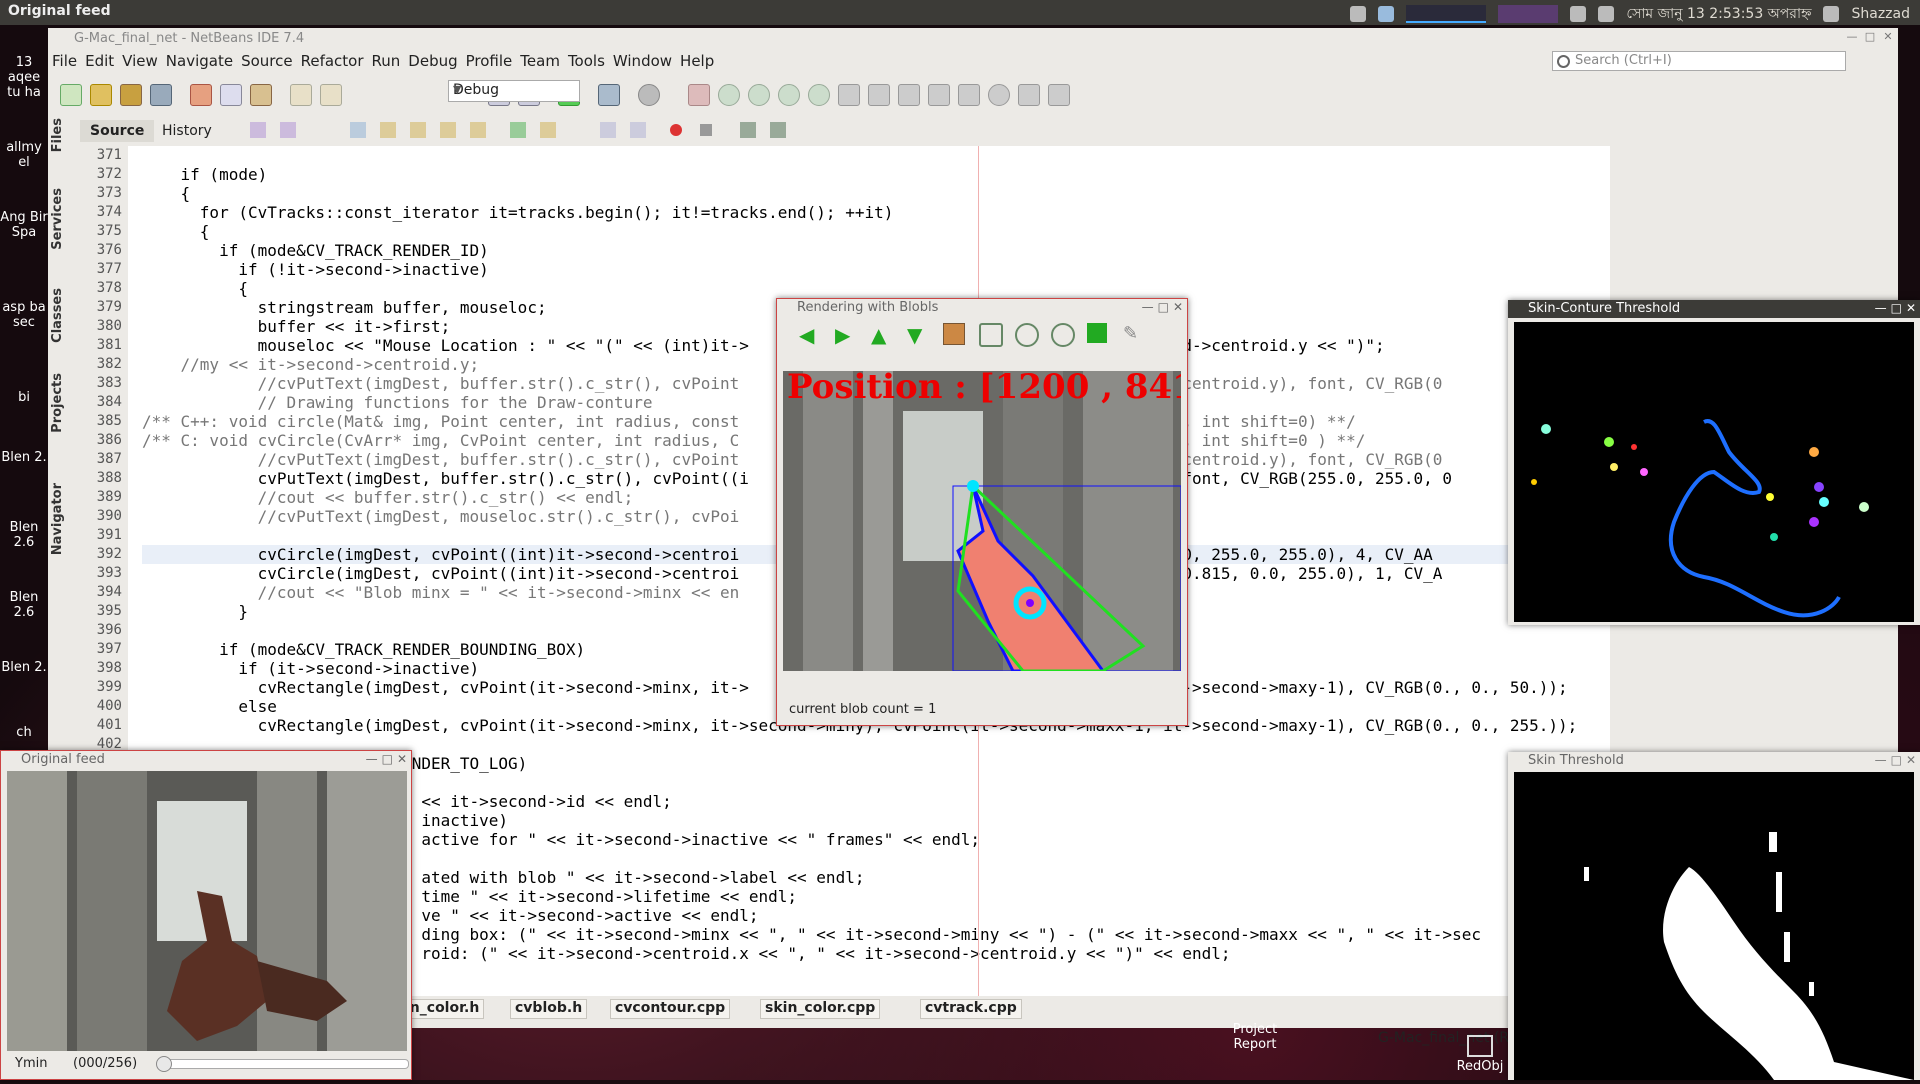 This screenshot has height=1084, width=1920. I want to click on launcher-label: asp ba sec, so click(24, 315).